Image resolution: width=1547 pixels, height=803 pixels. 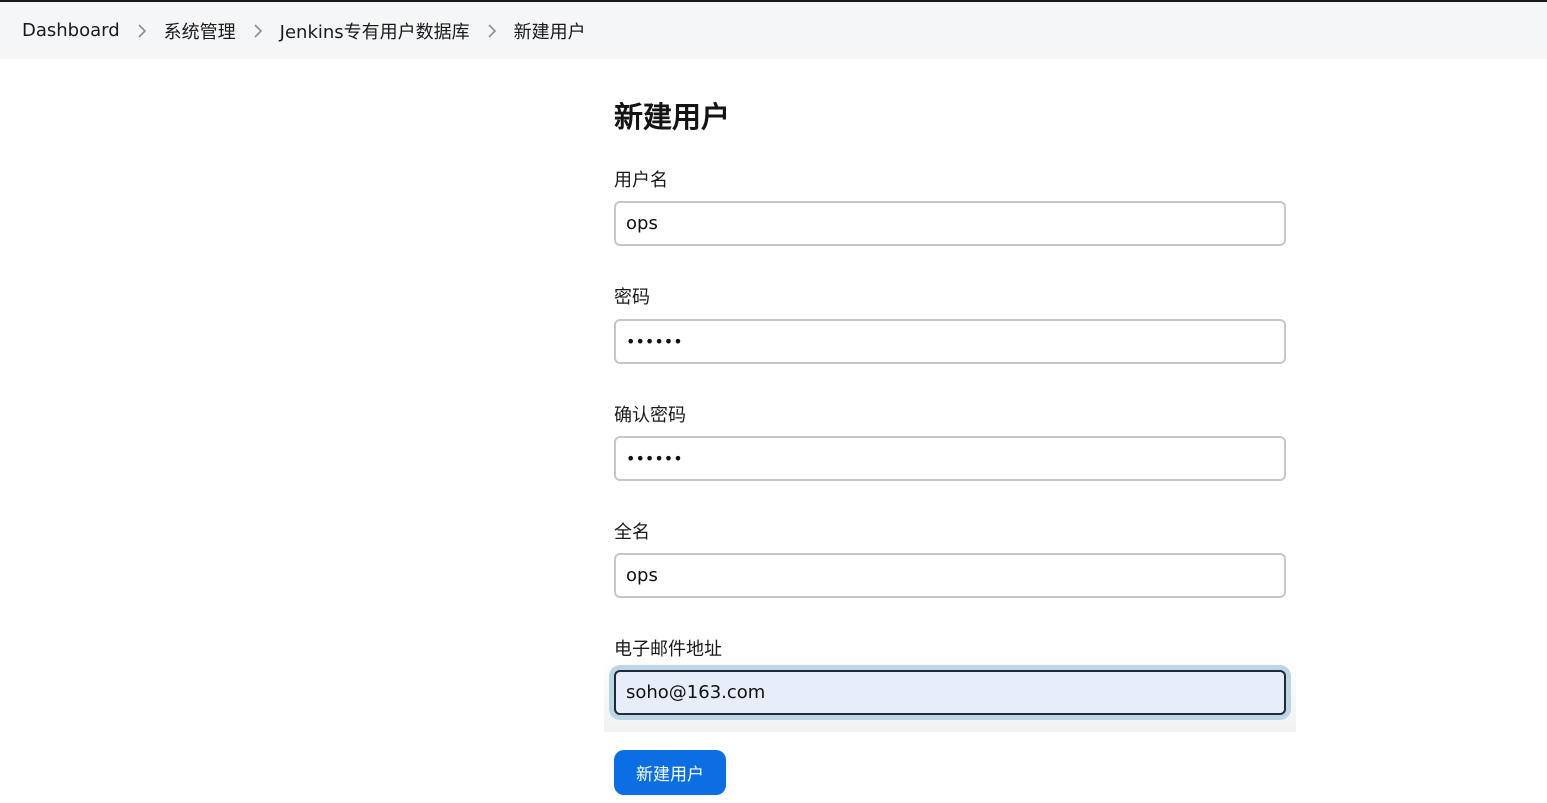 I want to click on create-user-button: 新建用户, so click(x=670, y=772).